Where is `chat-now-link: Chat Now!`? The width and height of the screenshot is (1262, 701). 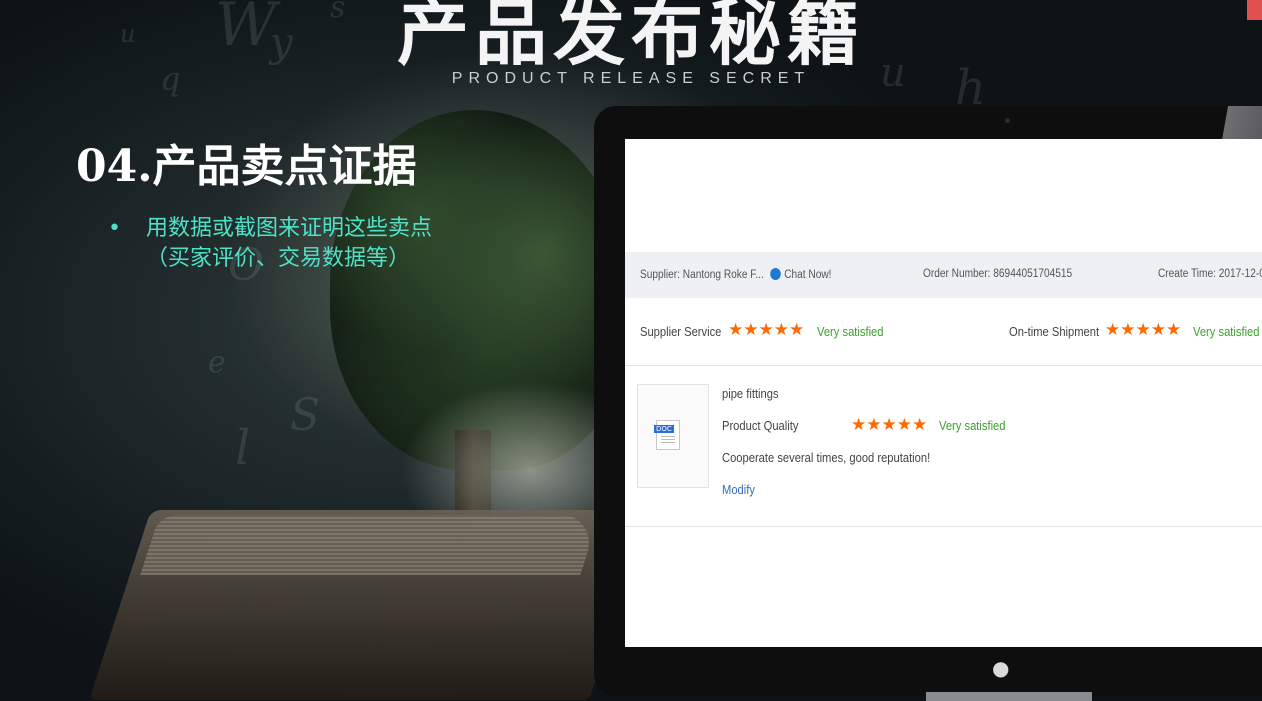
chat-now-link: Chat Now! is located at coordinates (807, 275).